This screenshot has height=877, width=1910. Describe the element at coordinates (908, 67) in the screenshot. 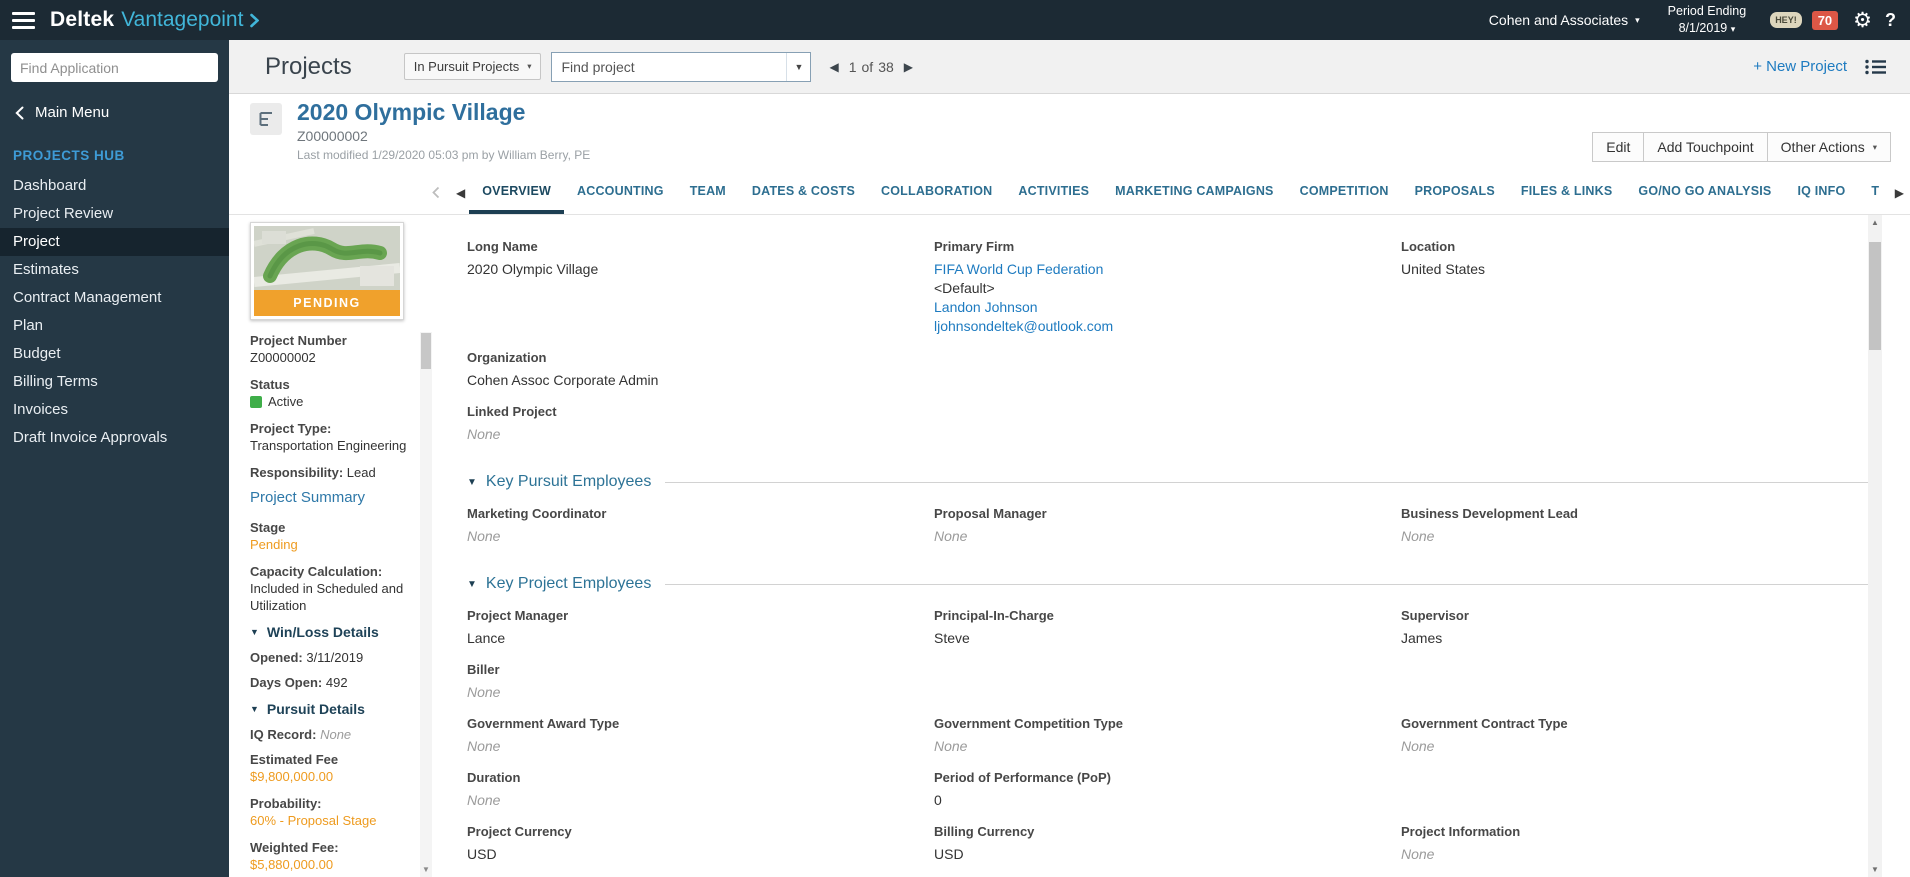

I see `next-record-icon: ▶` at that location.